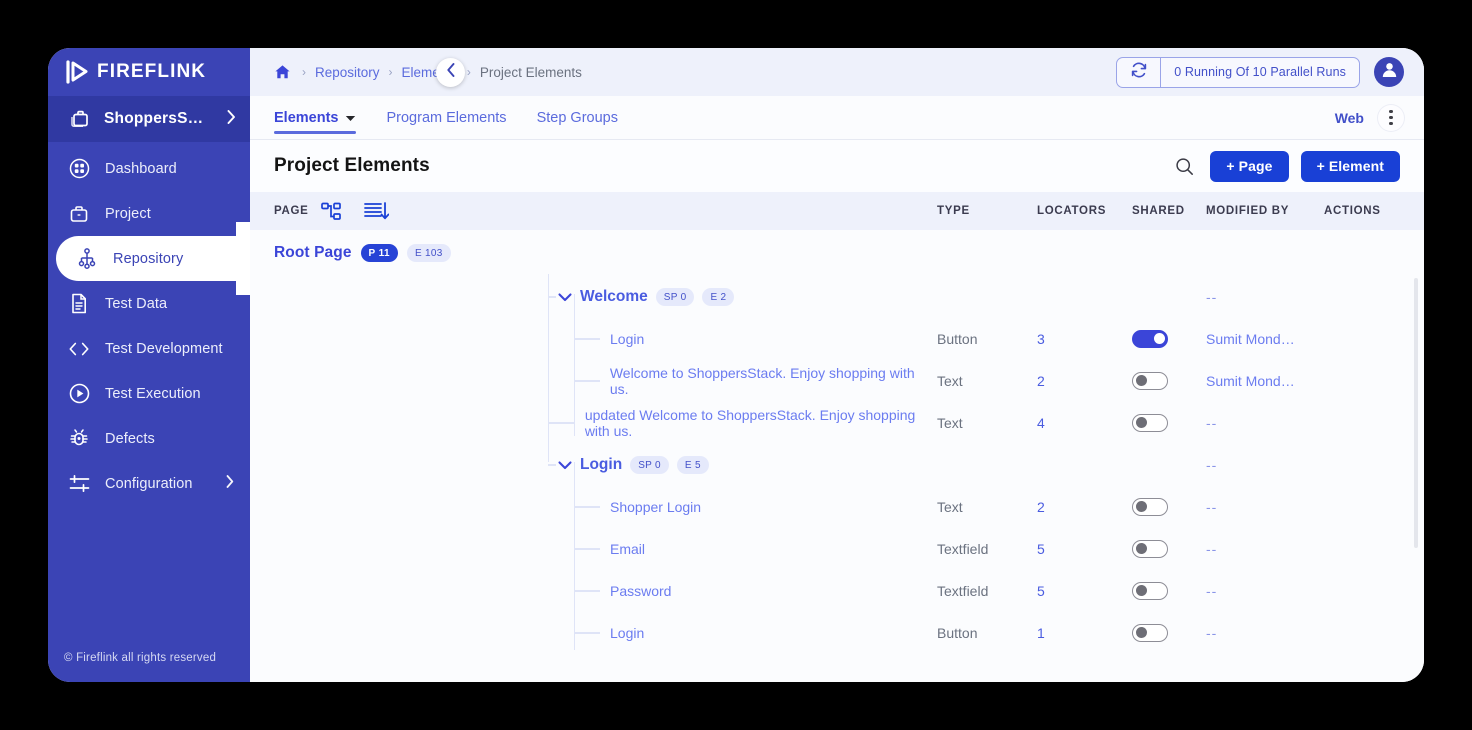  Describe the element at coordinates (837, 507) in the screenshot. I see `table-row: Shopper Login Text 2 --` at that location.